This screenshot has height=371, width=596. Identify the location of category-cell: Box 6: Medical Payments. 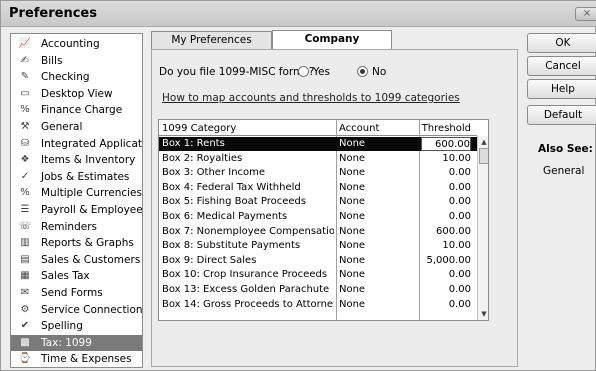
(248, 217).